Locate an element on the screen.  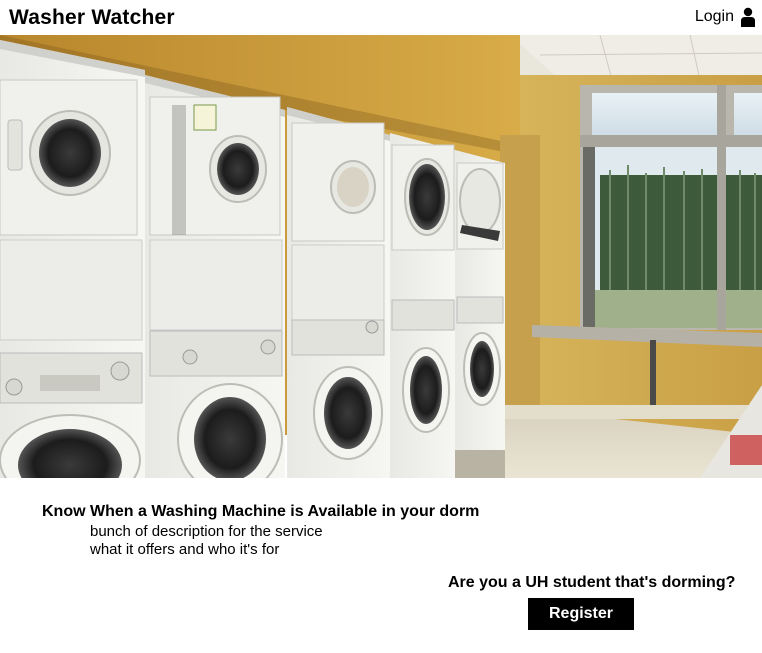
user-icon is located at coordinates (748, 17).